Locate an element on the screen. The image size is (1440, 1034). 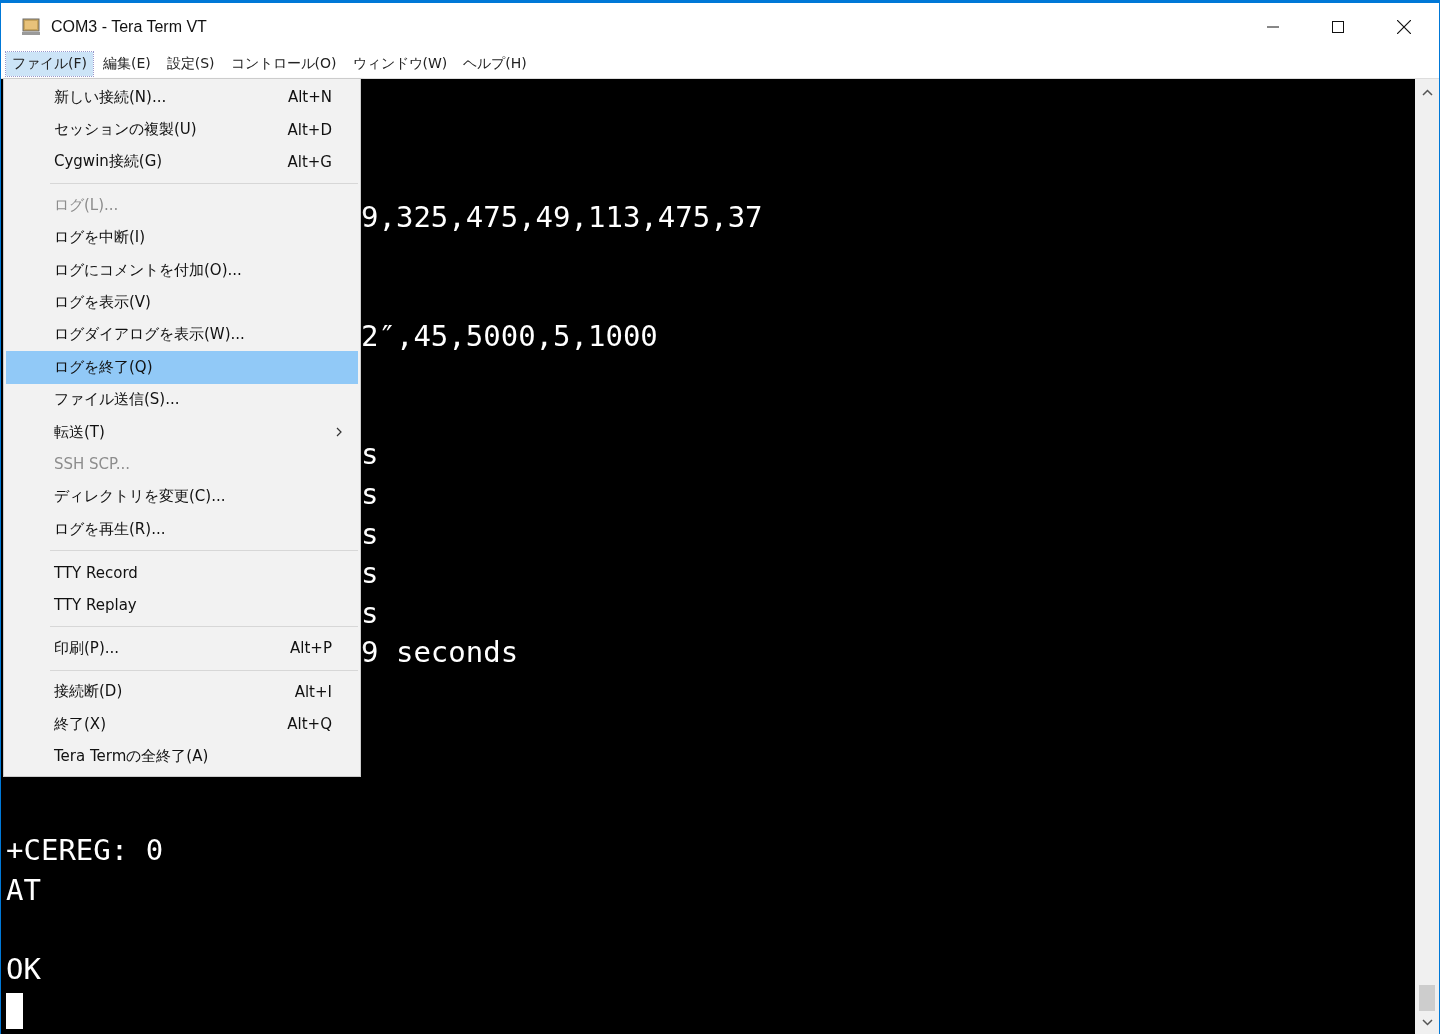
menu-item: TTY Replay is located at coordinates (182, 605).